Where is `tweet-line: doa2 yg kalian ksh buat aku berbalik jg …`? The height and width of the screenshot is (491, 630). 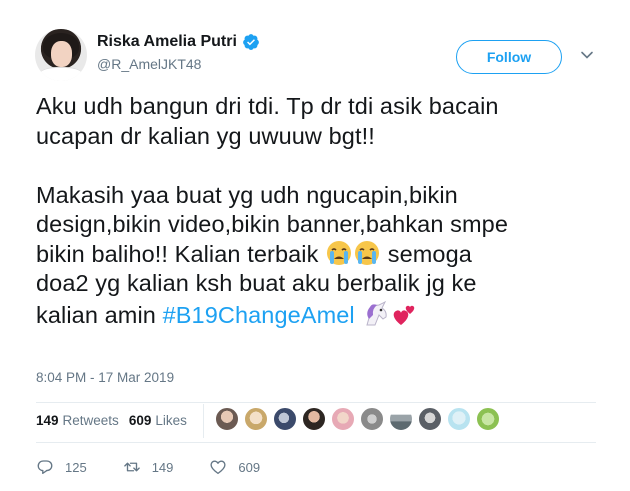 tweet-line: doa2 yg kalian ksh buat aku berbalik jg … is located at coordinates (256, 283).